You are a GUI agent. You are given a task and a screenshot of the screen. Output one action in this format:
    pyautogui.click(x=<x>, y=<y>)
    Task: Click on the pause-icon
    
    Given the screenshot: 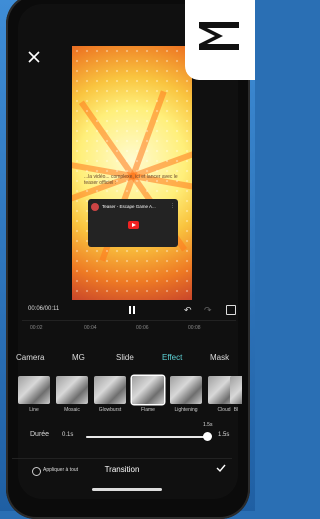 What is the action you would take?
    pyautogui.click(x=132, y=310)
    